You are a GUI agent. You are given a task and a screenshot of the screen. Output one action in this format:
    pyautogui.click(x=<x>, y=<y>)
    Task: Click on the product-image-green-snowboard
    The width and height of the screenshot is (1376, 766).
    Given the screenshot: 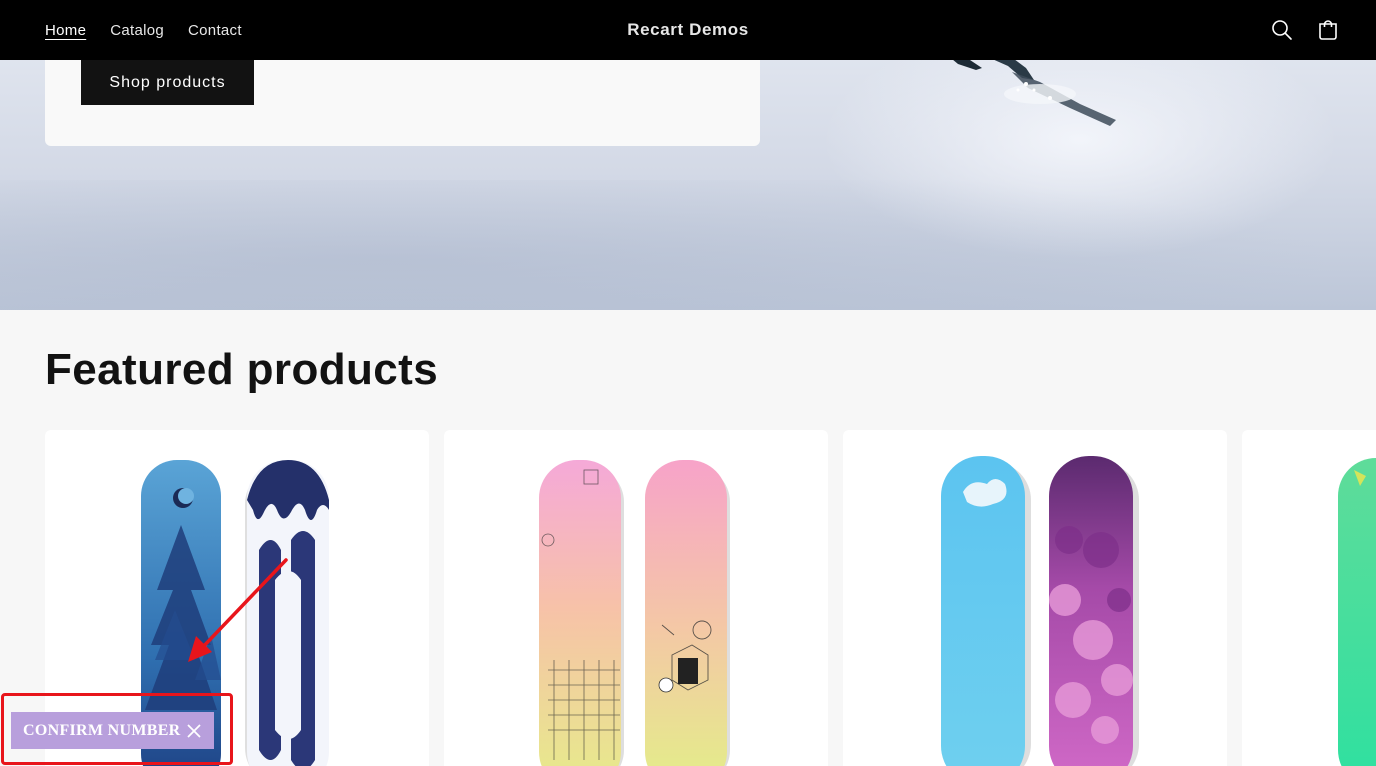 What is the action you would take?
    pyautogui.click(x=1309, y=598)
    